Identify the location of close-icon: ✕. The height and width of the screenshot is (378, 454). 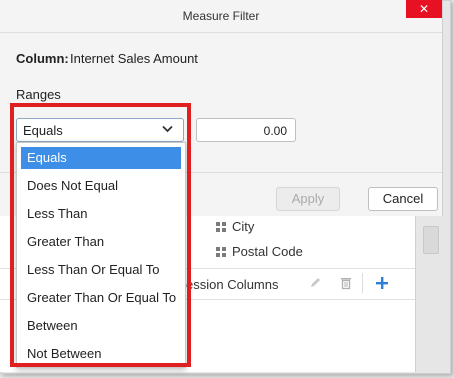
(424, 9).